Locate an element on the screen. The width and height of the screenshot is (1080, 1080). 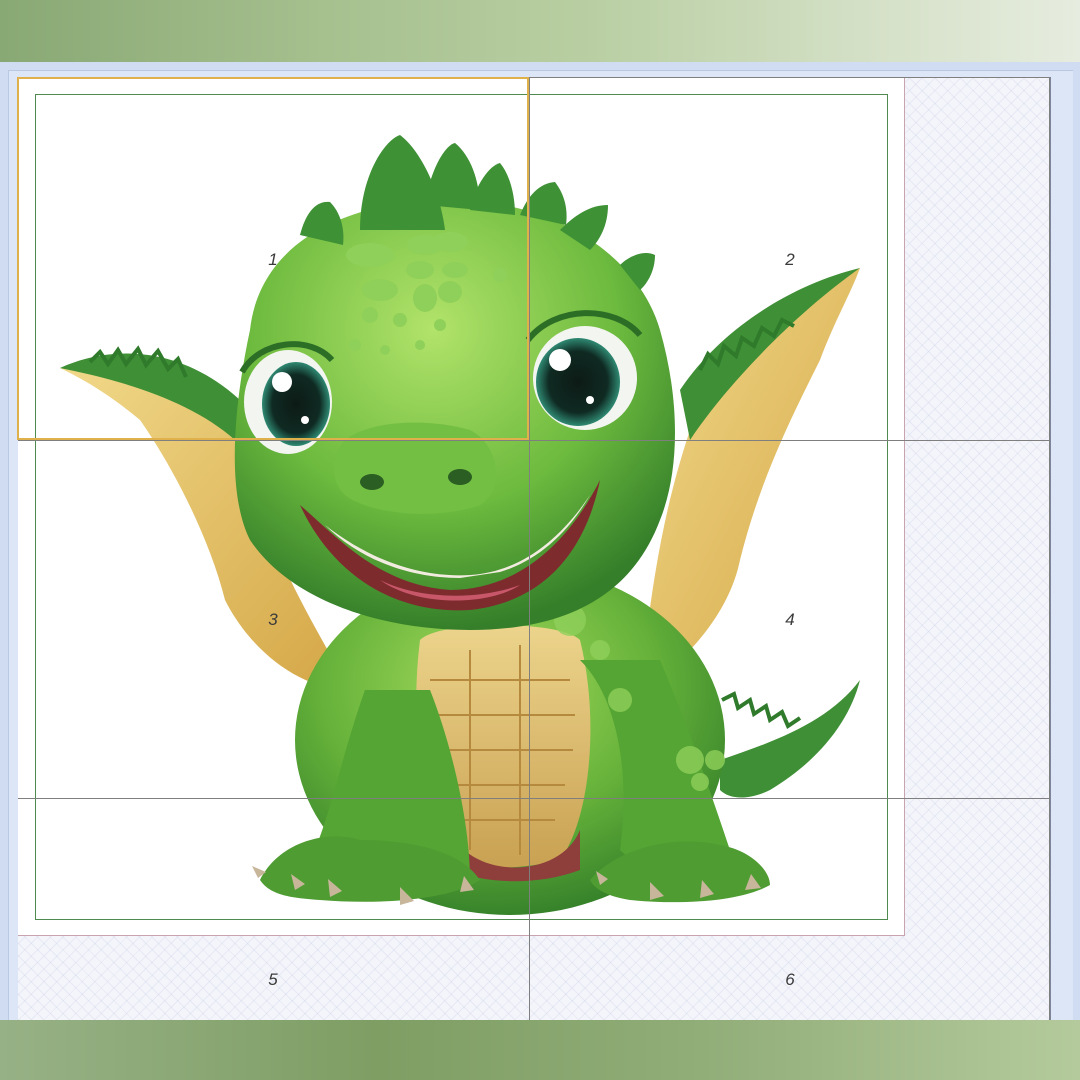
tile-divider-vertical-right is located at coordinates (1049, 548).